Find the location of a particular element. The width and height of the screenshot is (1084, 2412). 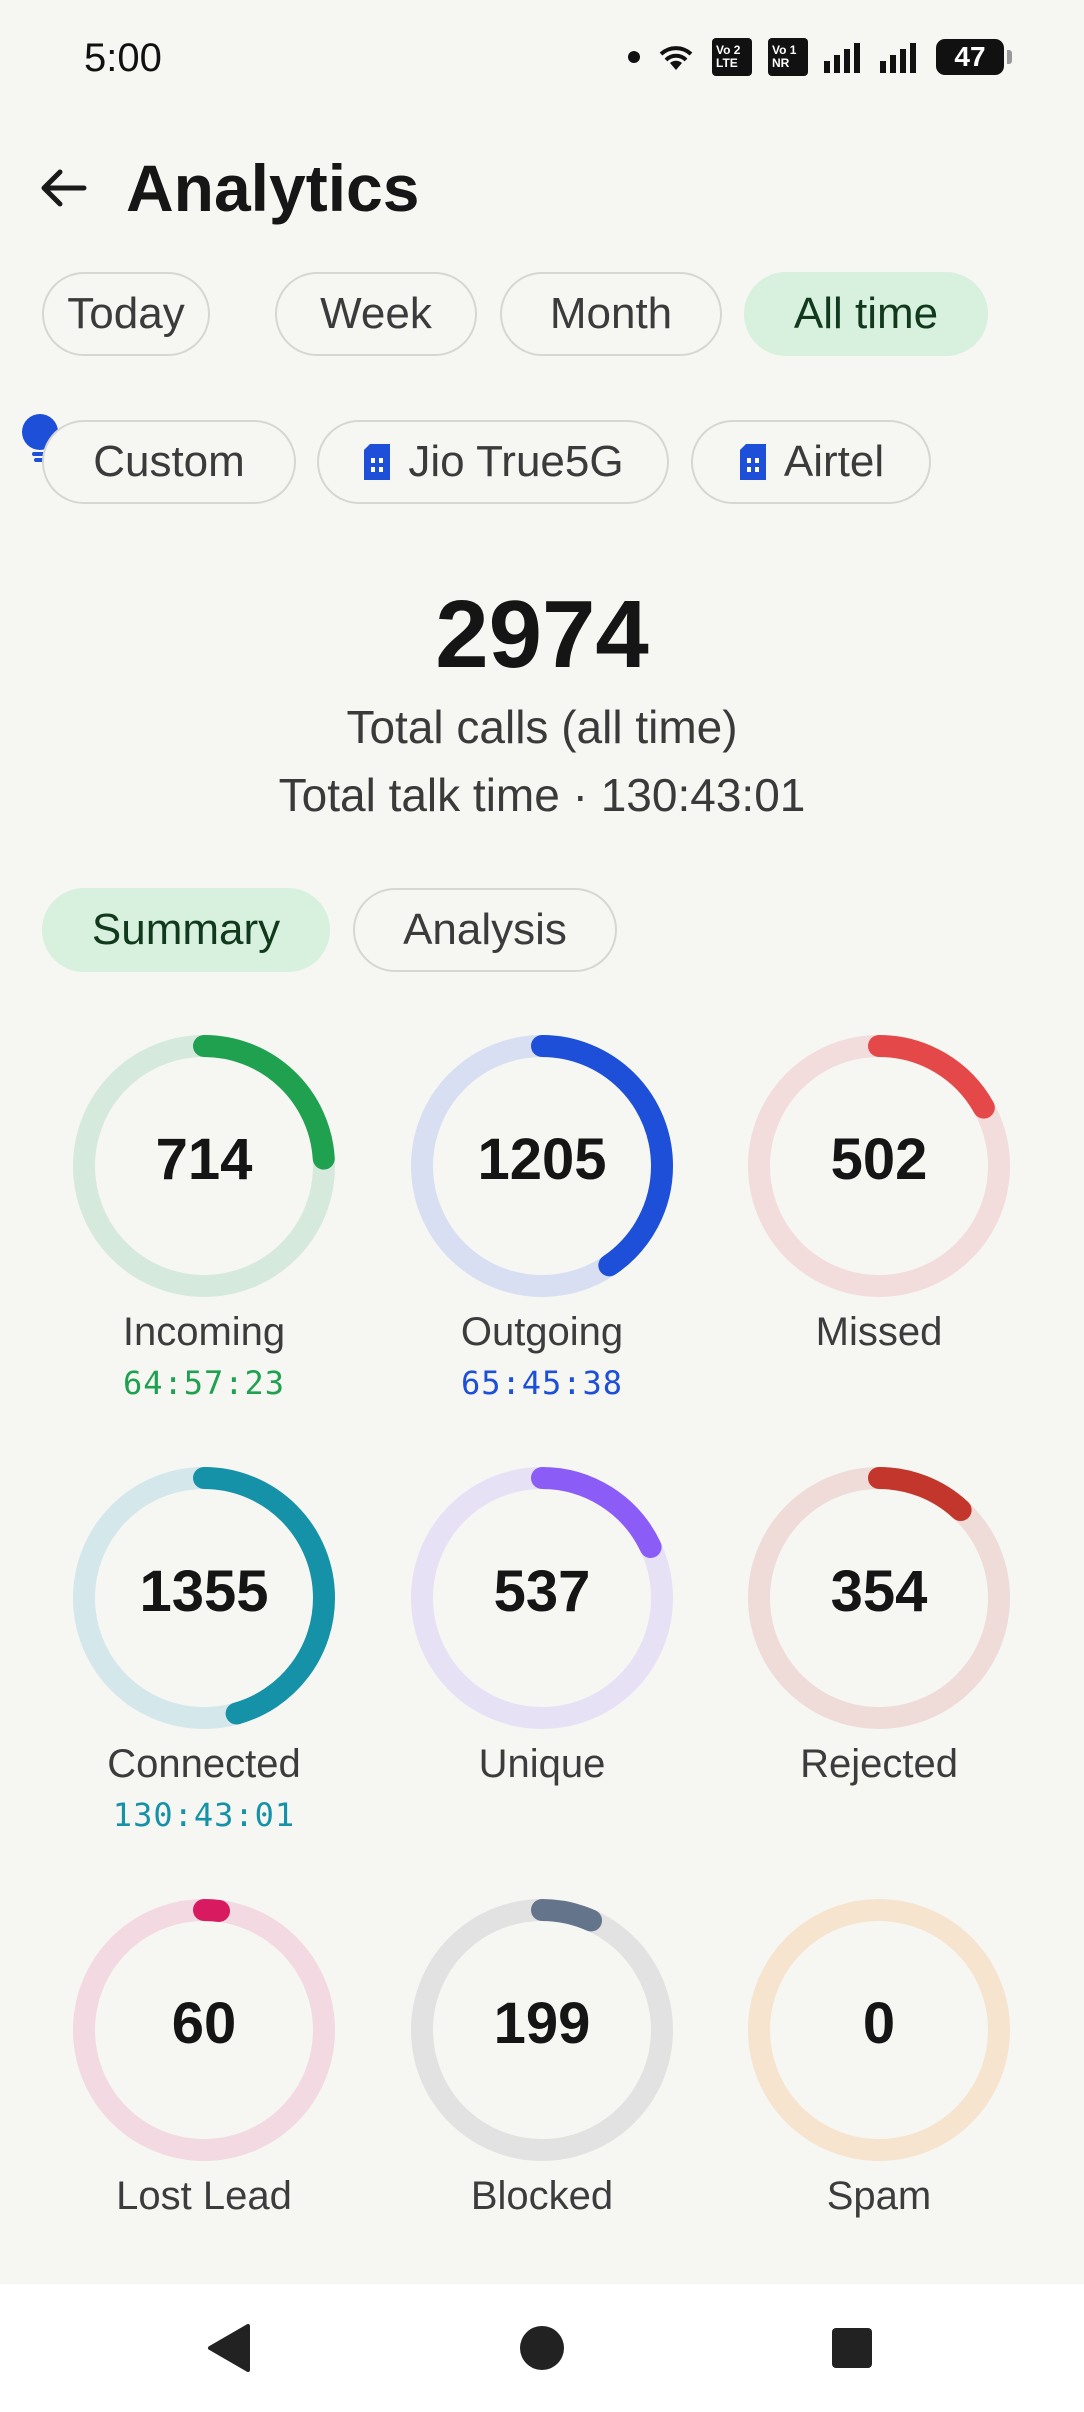

system-nav-bar is located at coordinates (542, 2348).